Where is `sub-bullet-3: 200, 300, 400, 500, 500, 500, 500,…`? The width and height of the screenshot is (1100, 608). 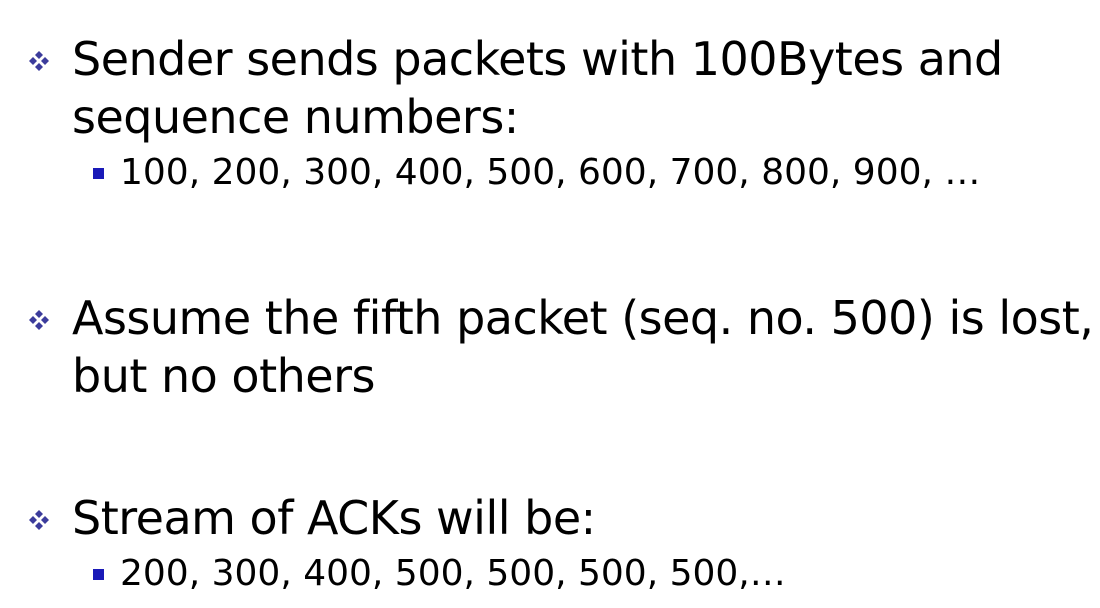
sub-bullet-3: 200, 300, 400, 500, 500, 500, 500,… is located at coordinates (550, 574).